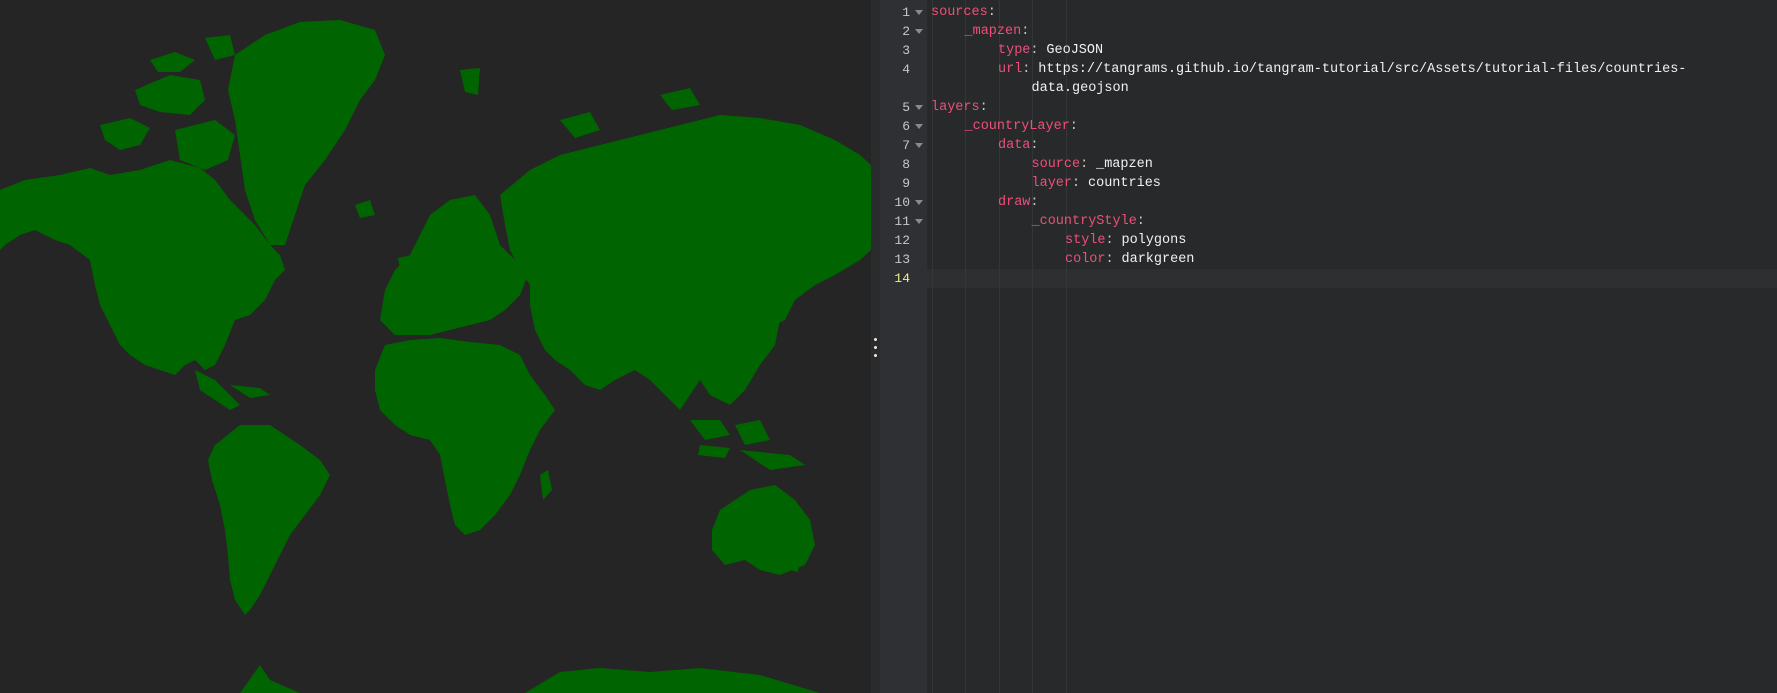 The width and height of the screenshot is (1777, 693). I want to click on south-america-landmass, so click(269, 520).